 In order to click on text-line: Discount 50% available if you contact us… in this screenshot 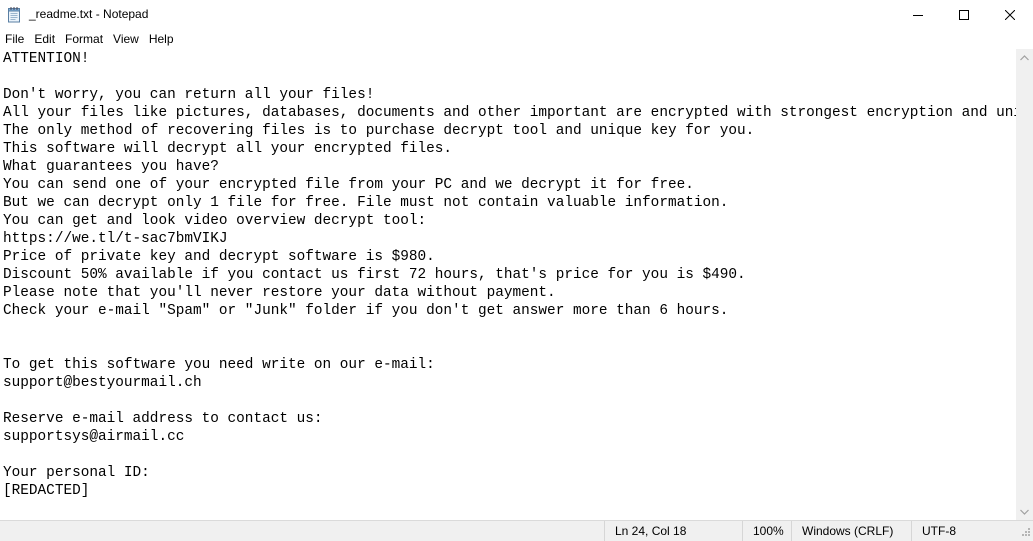, I will do `click(374, 275)`.